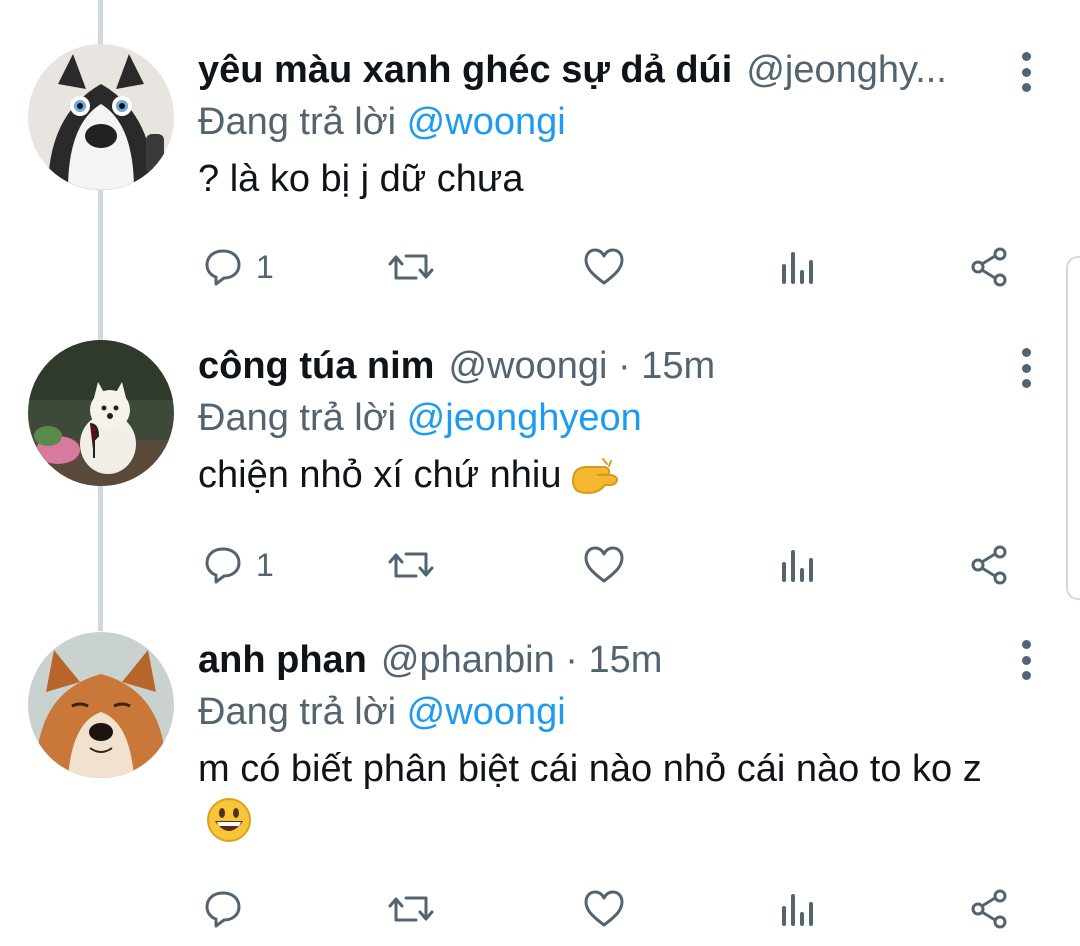 The image size is (1080, 946). I want to click on handle: @phanbin, so click(468, 660).